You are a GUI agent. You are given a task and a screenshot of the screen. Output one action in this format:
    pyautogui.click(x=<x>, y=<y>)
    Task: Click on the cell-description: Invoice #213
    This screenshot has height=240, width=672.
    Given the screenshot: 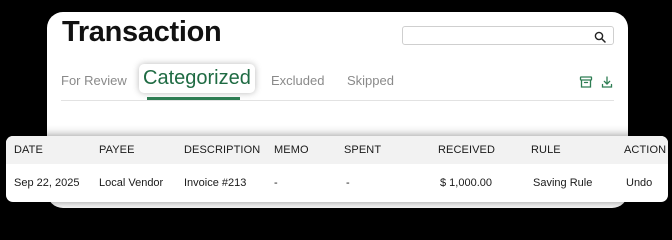 What is the action you would take?
    pyautogui.click(x=215, y=183)
    